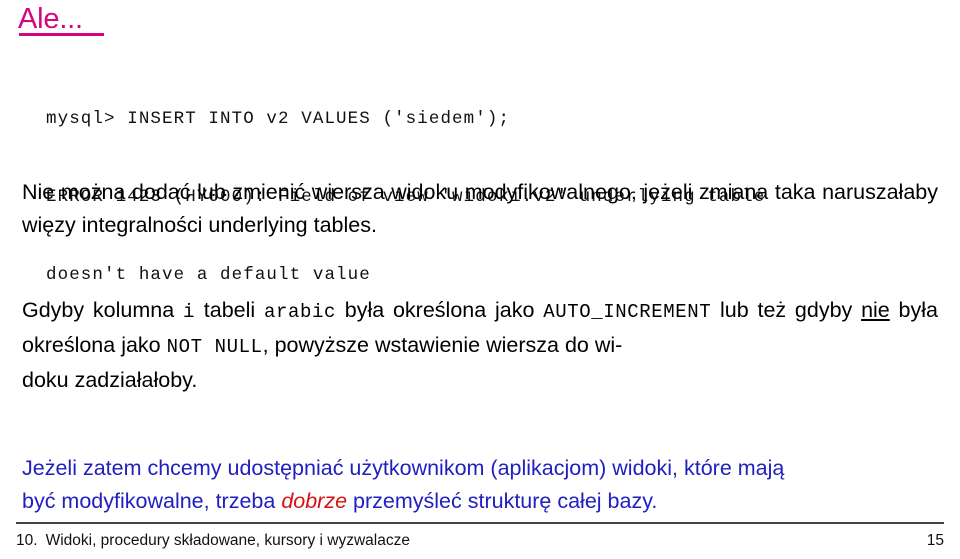  What do you see at coordinates (627, 312) in the screenshot?
I see `inline-code-auto-increment: AUTO_INCREMENT` at bounding box center [627, 312].